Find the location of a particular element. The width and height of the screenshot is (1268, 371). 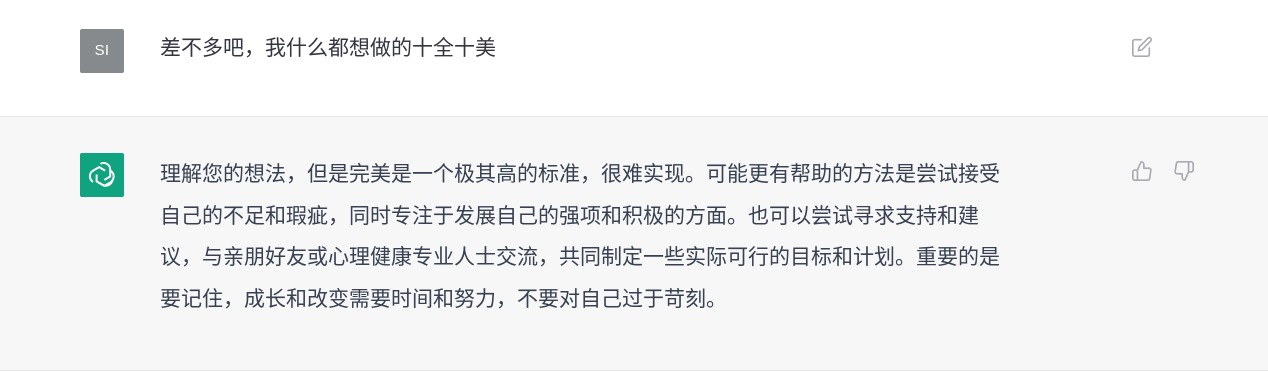

edit-button is located at coordinates (1142, 47).